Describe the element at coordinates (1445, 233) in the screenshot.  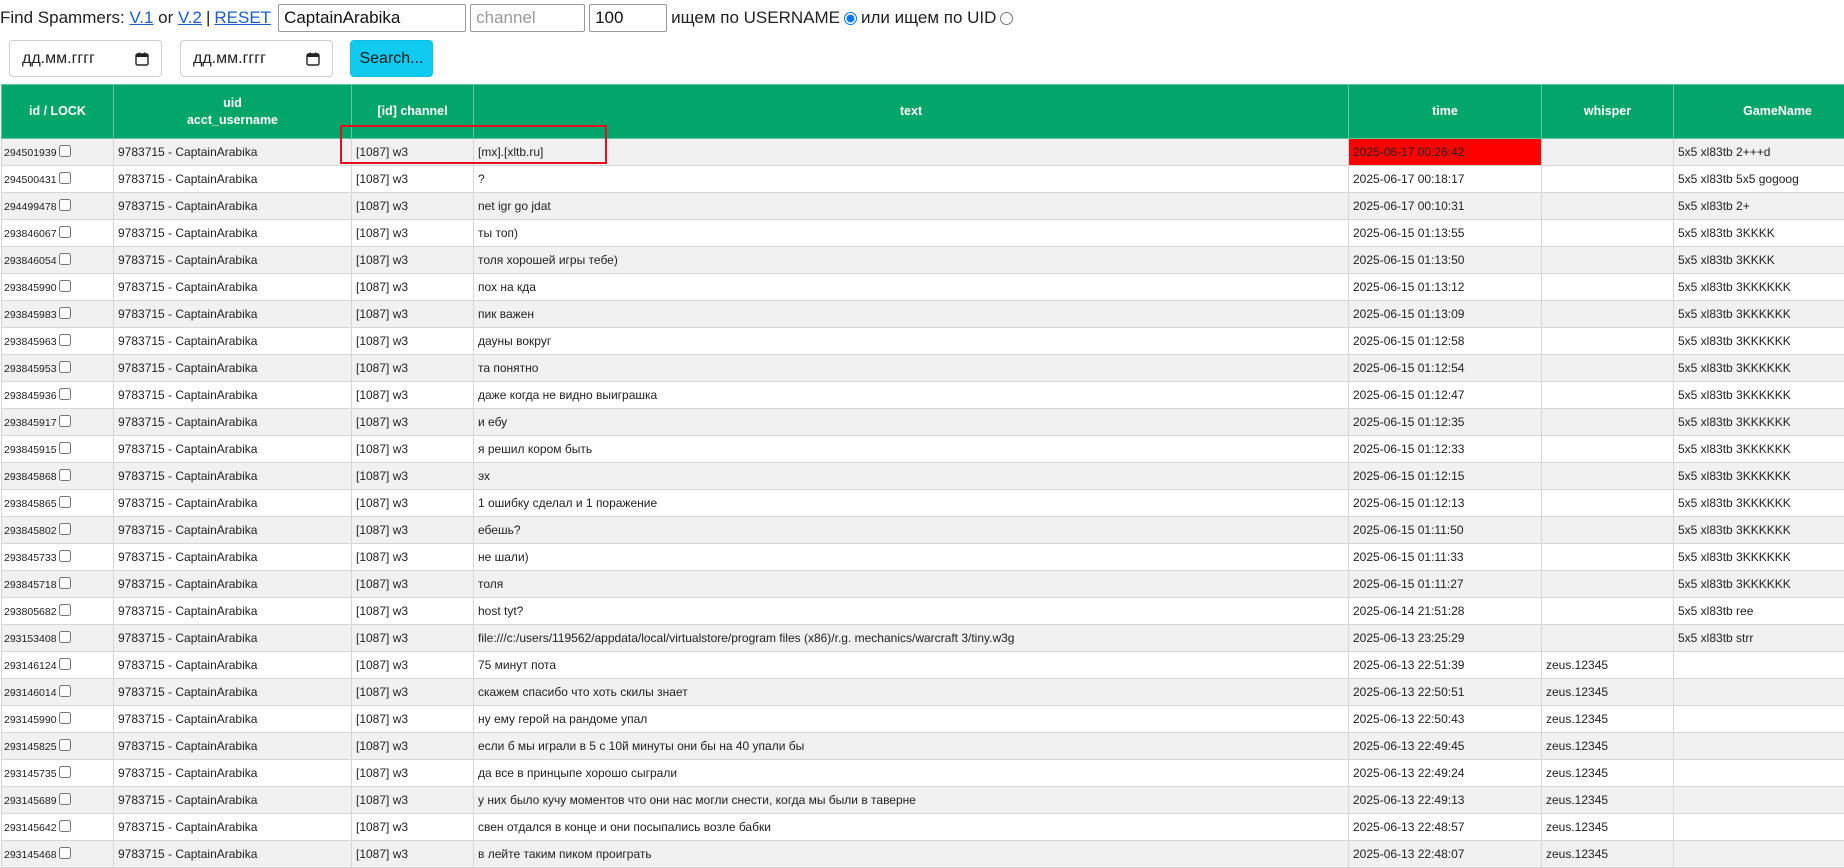
I see `row-time: 2025-06-15 01:13:55` at that location.